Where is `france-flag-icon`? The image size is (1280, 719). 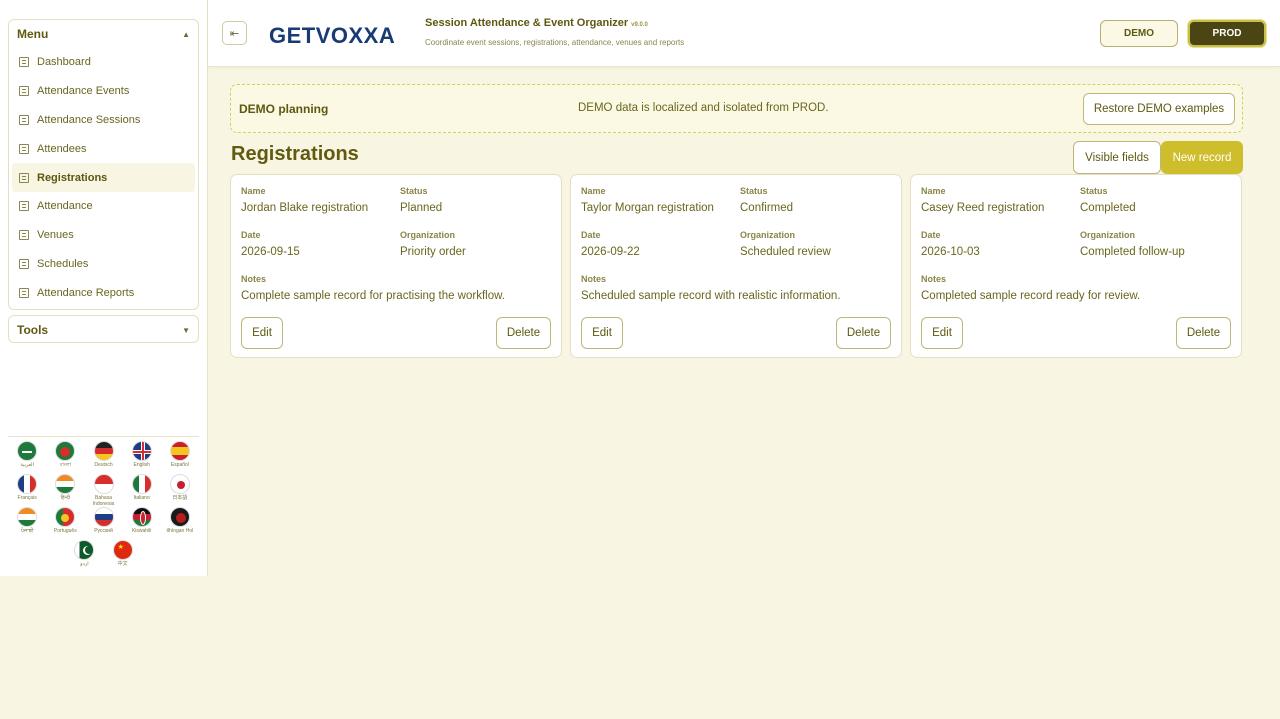 france-flag-icon is located at coordinates (27, 484).